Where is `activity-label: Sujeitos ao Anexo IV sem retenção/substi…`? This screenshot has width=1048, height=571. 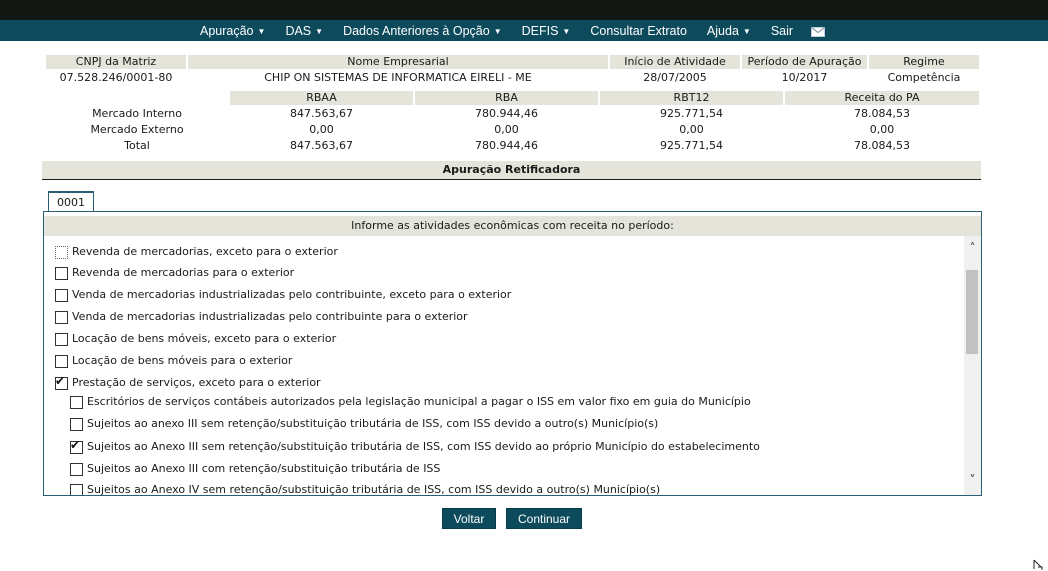 activity-label: Sujeitos ao Anexo IV sem retenção/substi… is located at coordinates (374, 489).